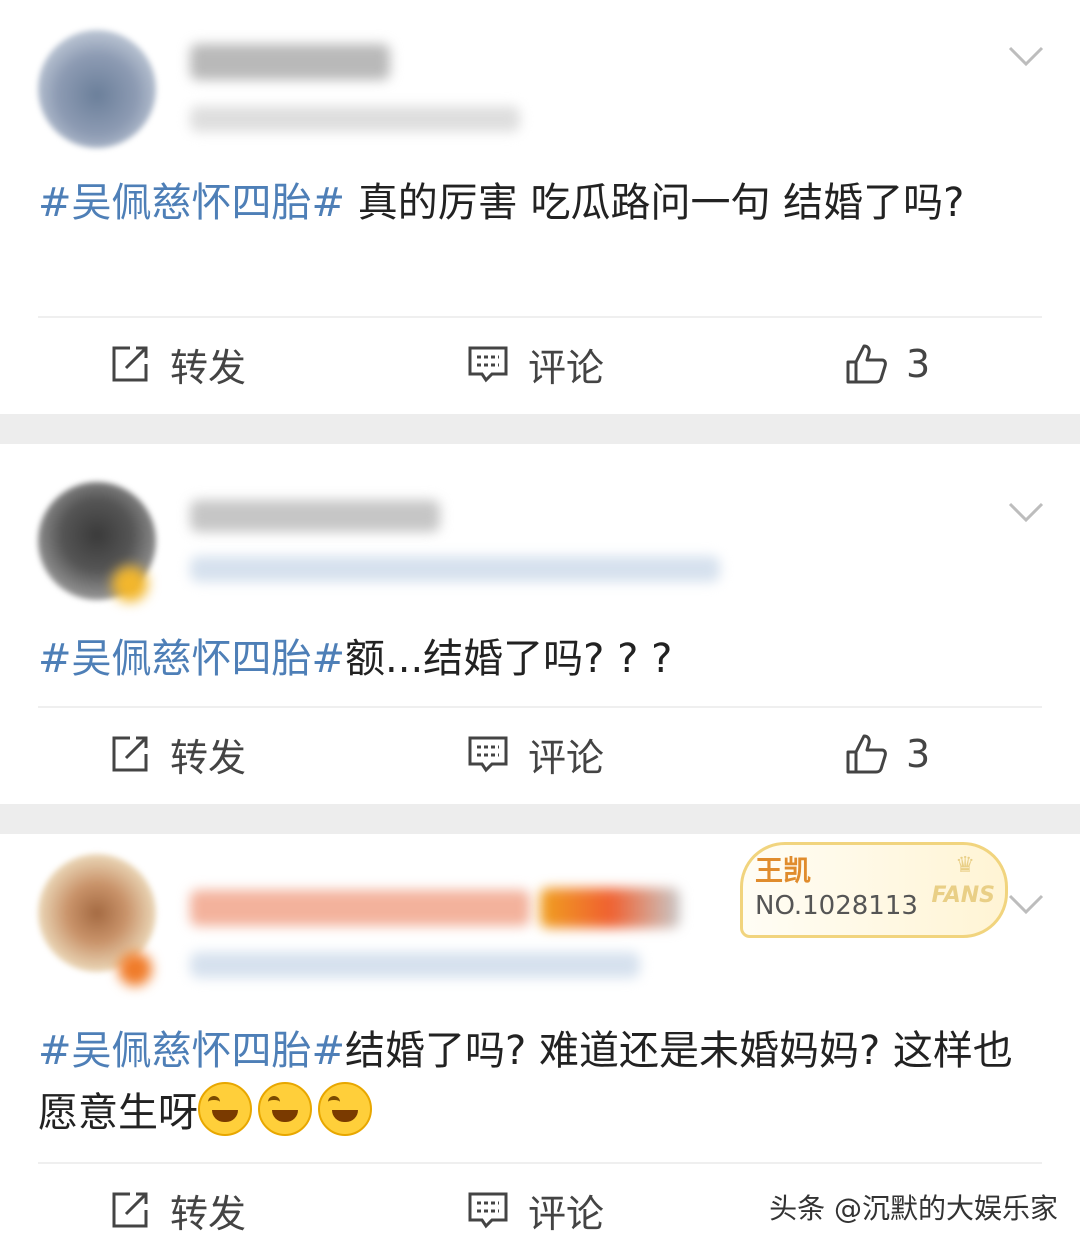 This screenshot has height=1249, width=1080. Describe the element at coordinates (97, 89) in the screenshot. I see `avatar` at that location.